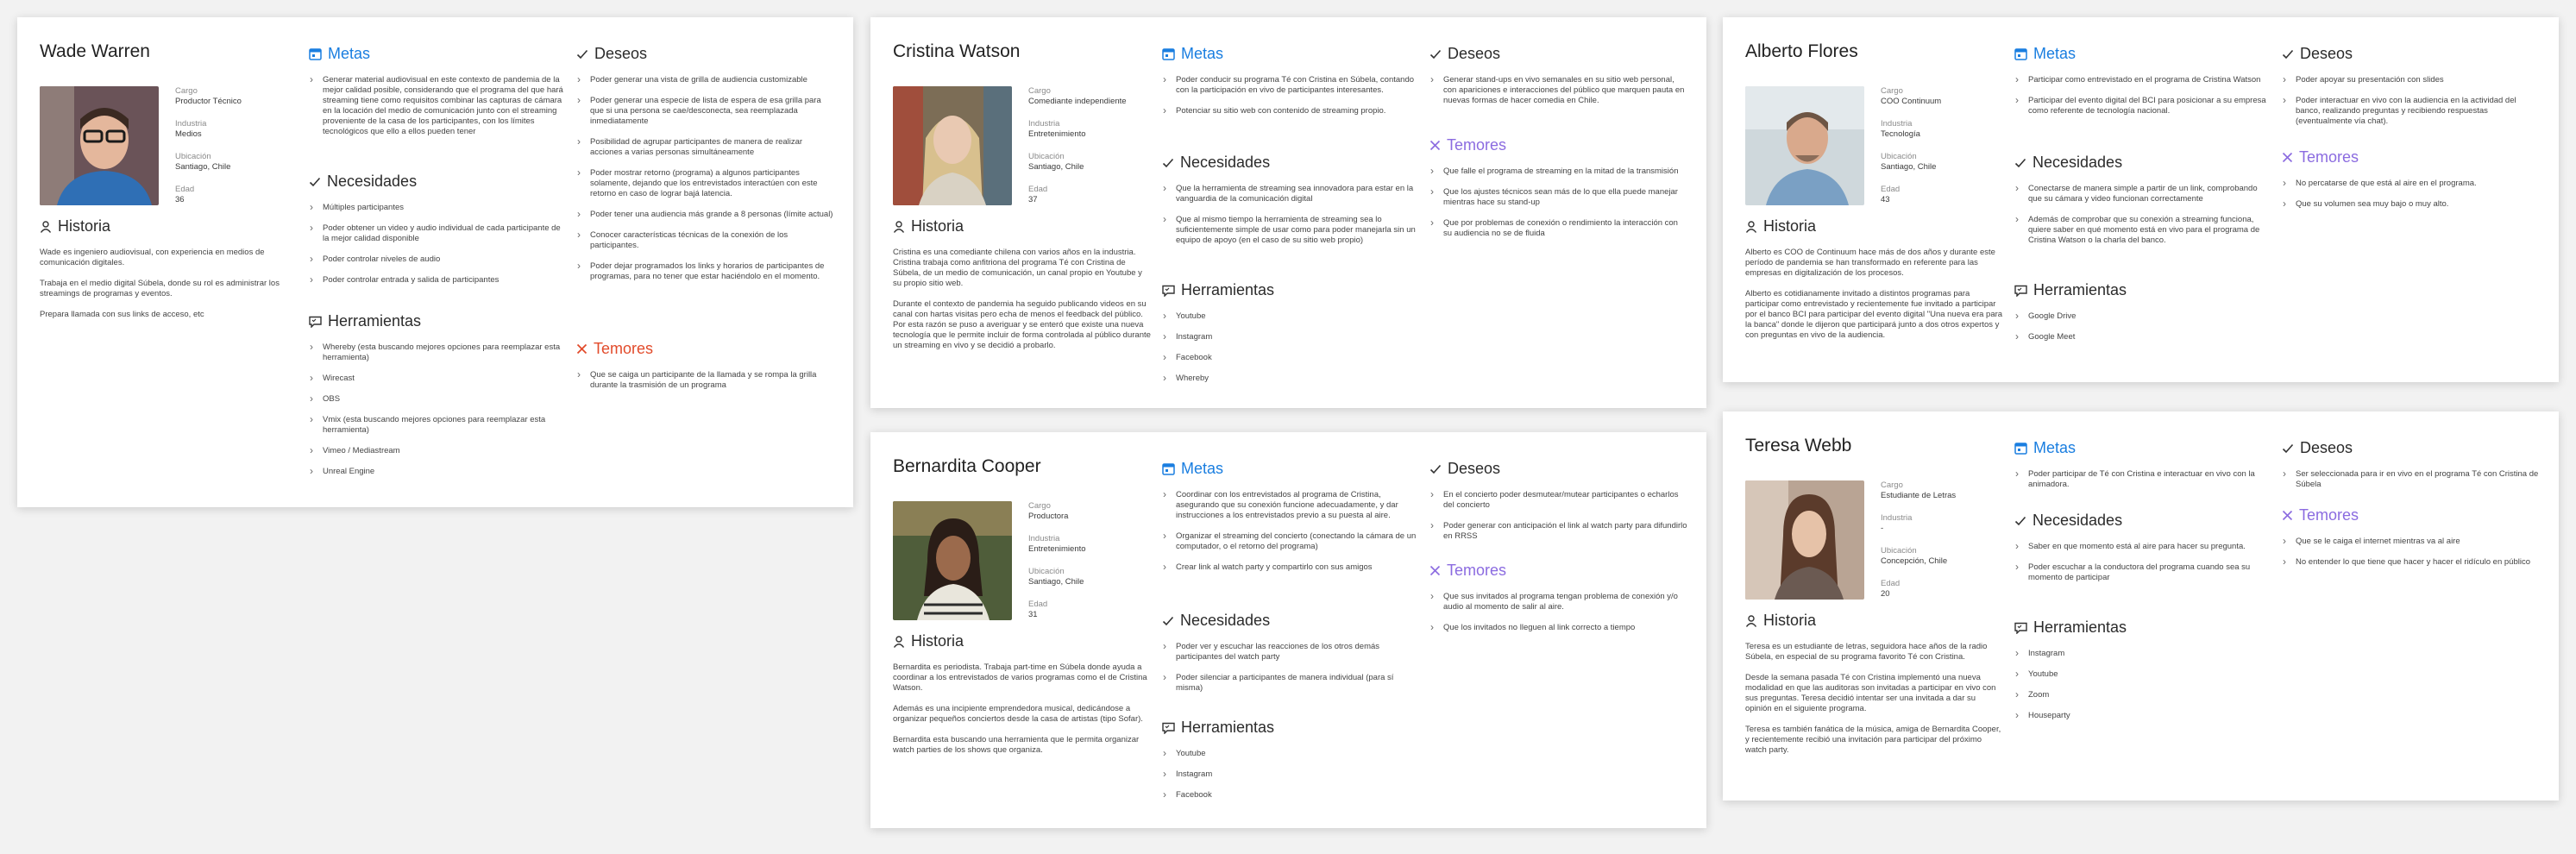  I want to click on check-icon, so click(582, 54).